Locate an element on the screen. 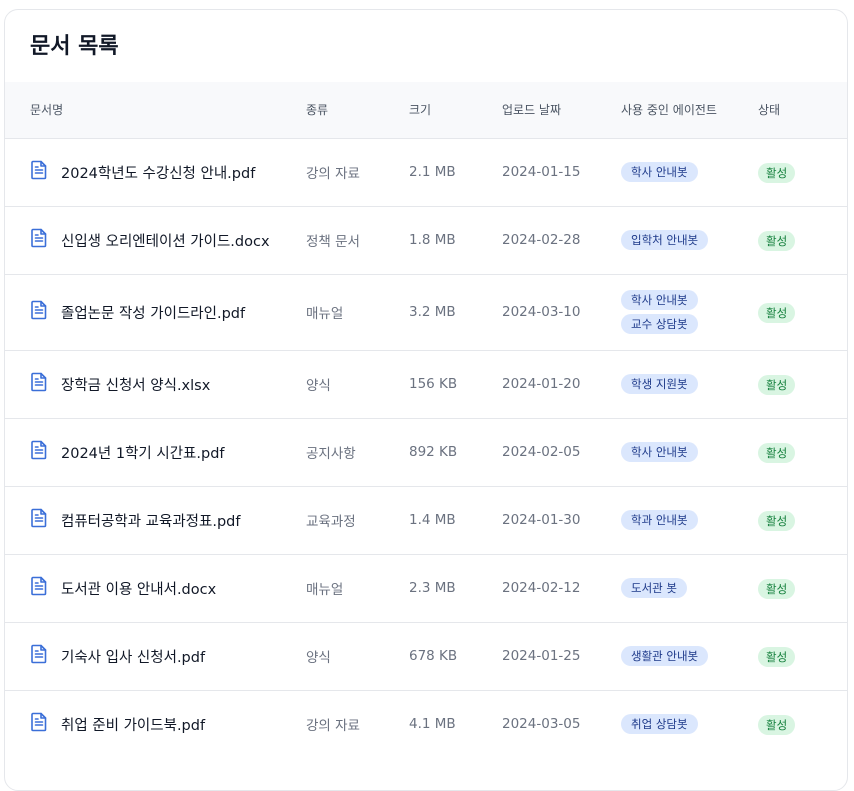 The height and width of the screenshot is (791, 854). document-name: 졸업논문 작성 가이드라인.pdf is located at coordinates (153, 314).